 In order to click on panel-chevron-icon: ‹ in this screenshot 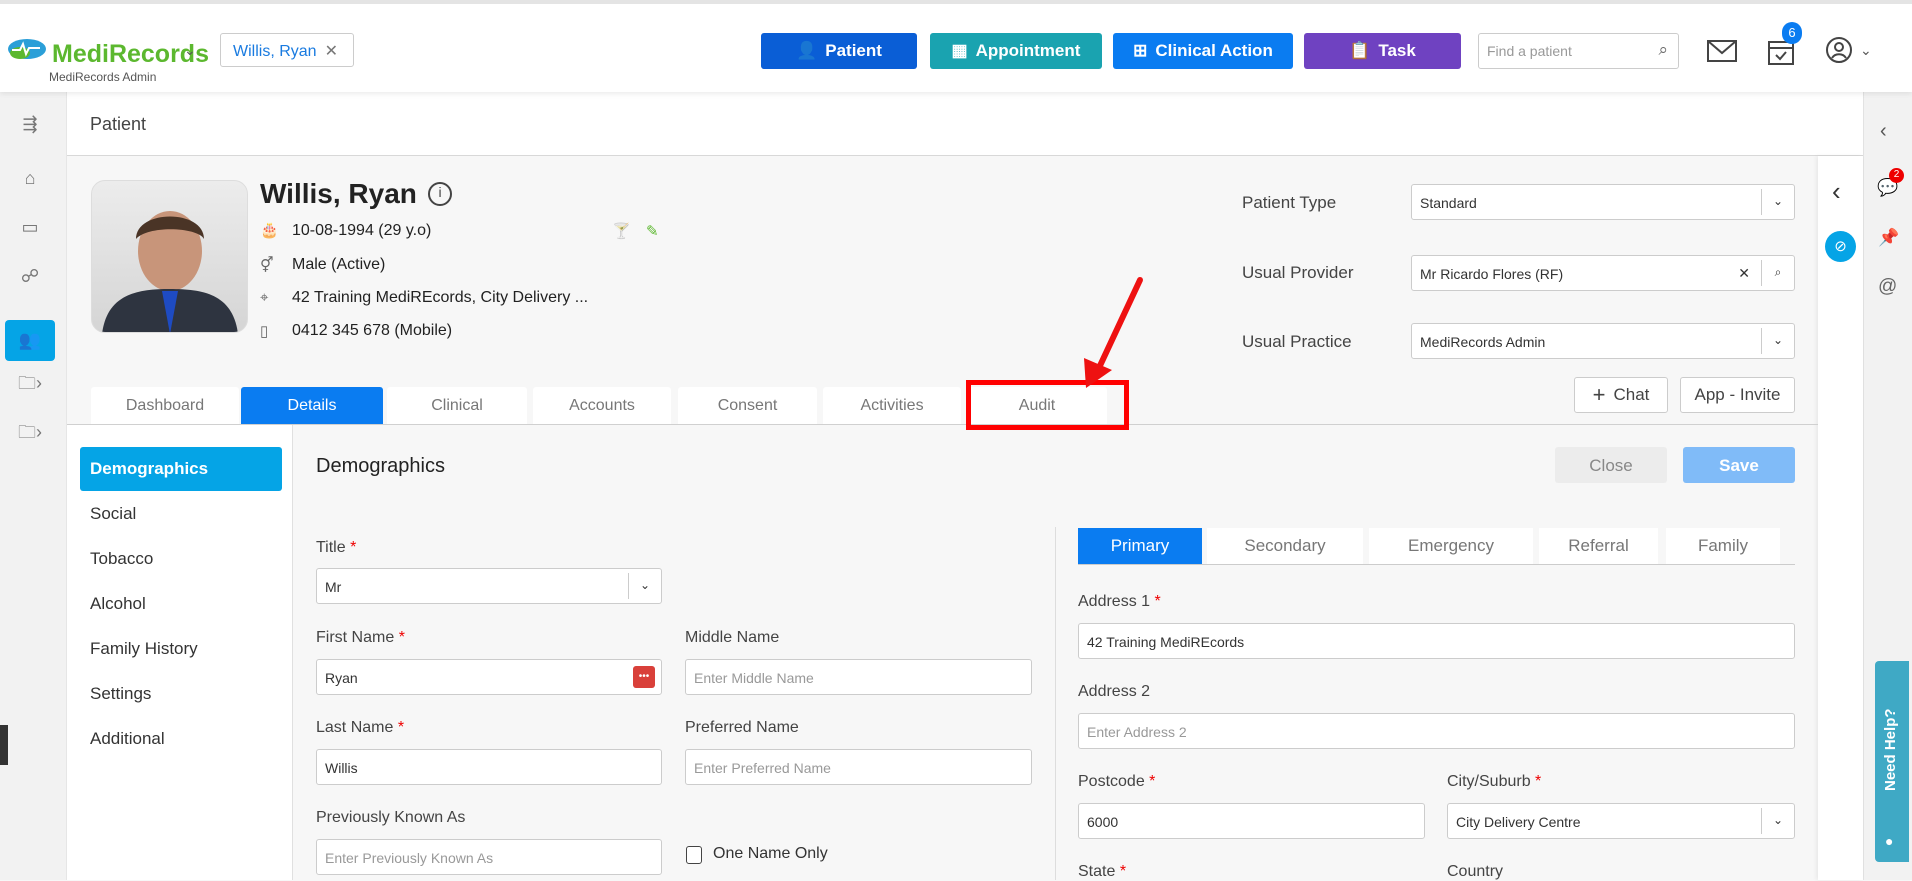, I will do `click(1836, 191)`.